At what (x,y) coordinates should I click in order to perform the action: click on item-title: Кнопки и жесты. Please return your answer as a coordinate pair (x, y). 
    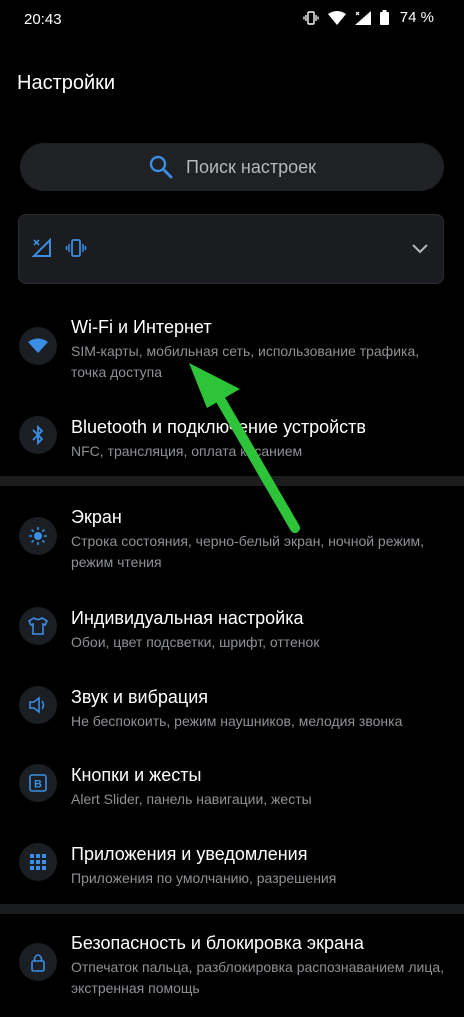
    Looking at the image, I should click on (136, 775).